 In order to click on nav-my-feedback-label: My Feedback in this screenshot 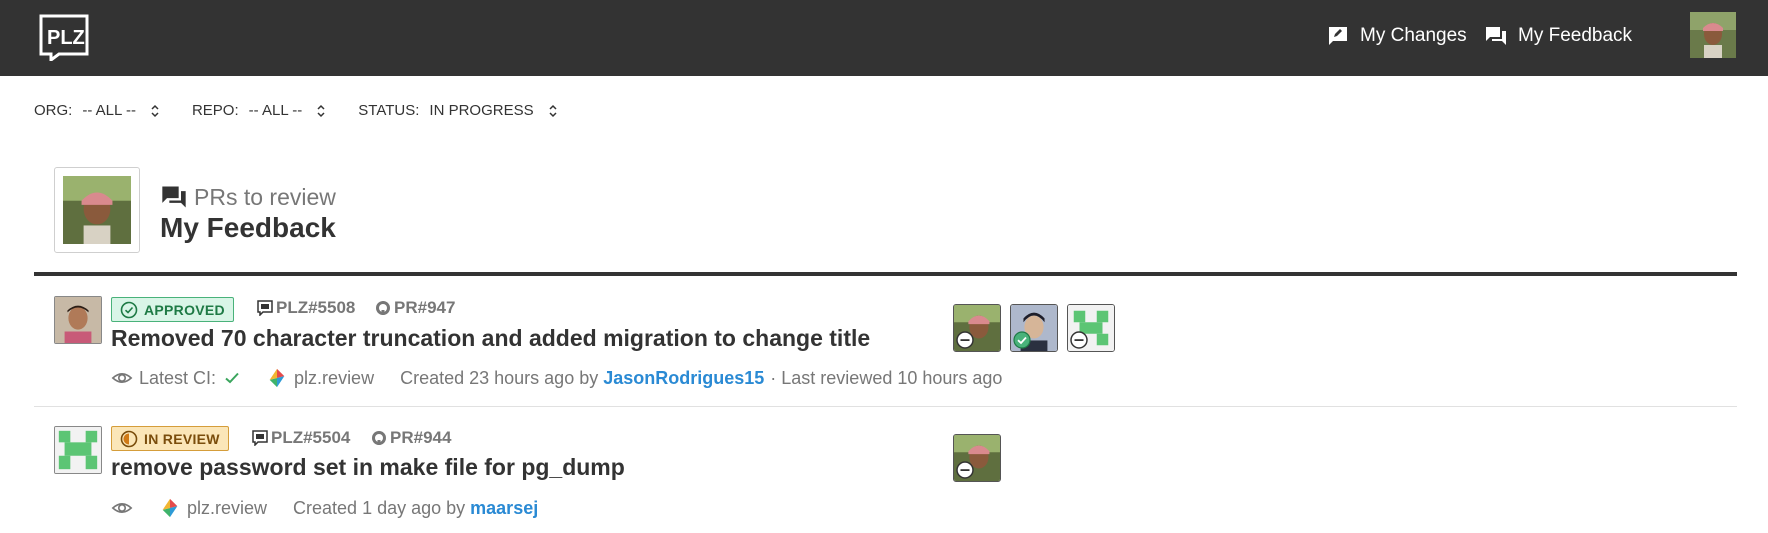, I will do `click(1575, 35)`.